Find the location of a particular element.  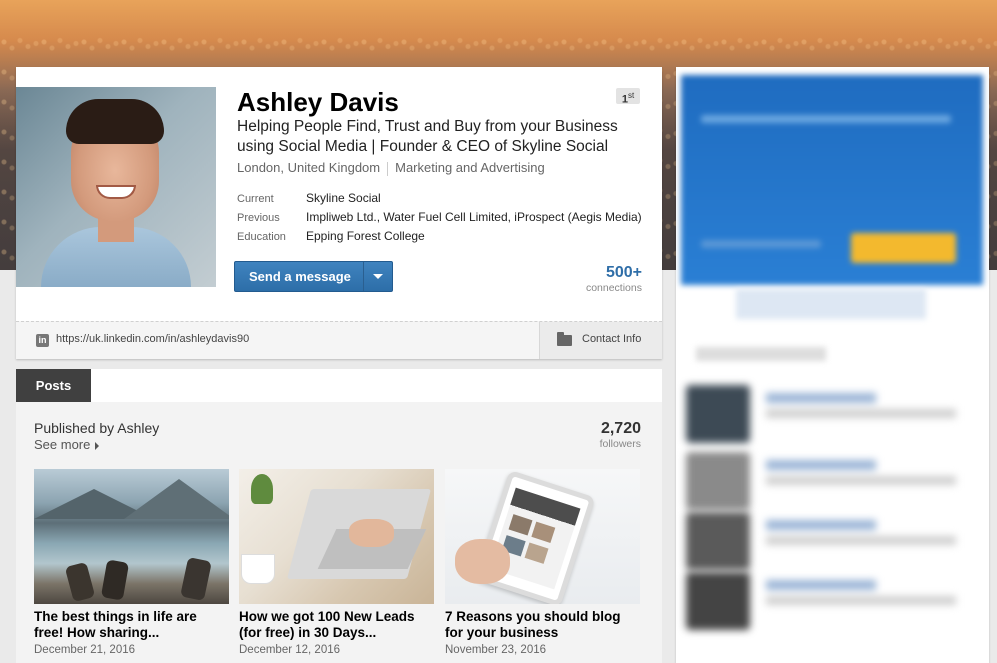

followers-label: followers is located at coordinates (620, 444).